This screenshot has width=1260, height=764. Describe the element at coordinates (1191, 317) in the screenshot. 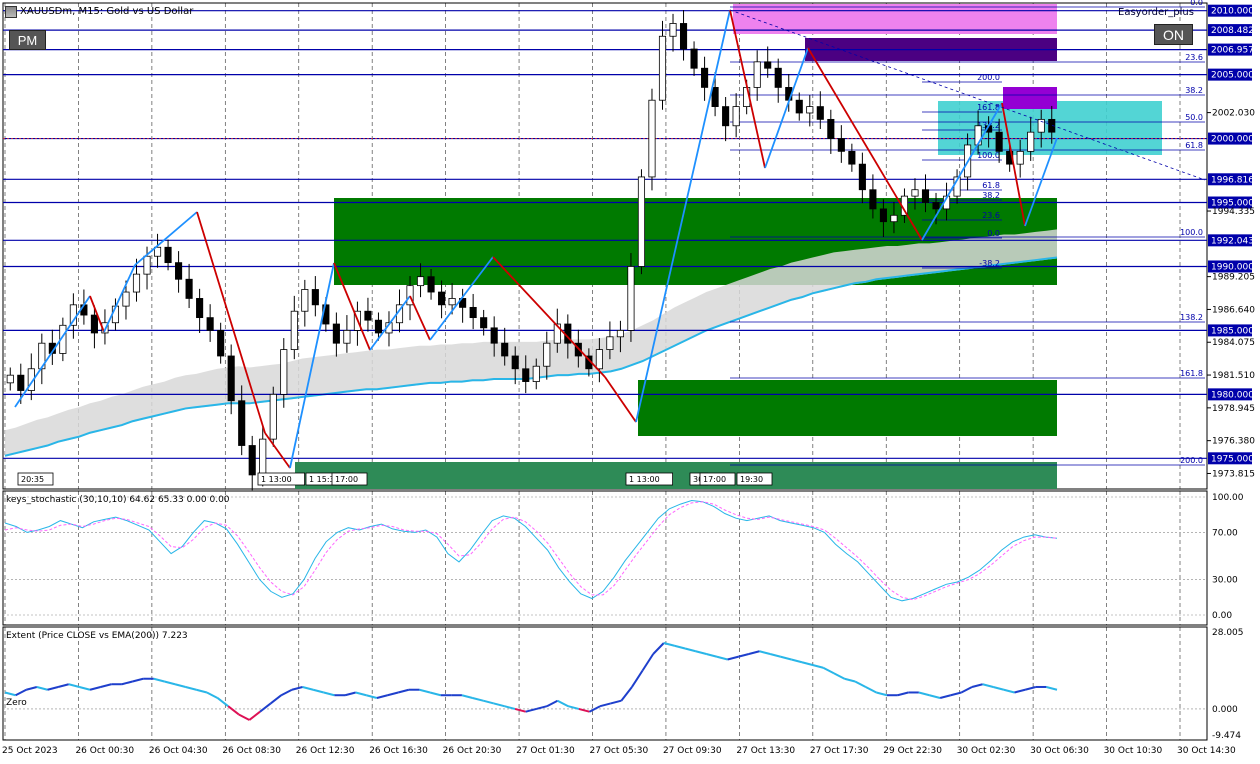

I see `fib-level-label: 138.2` at that location.